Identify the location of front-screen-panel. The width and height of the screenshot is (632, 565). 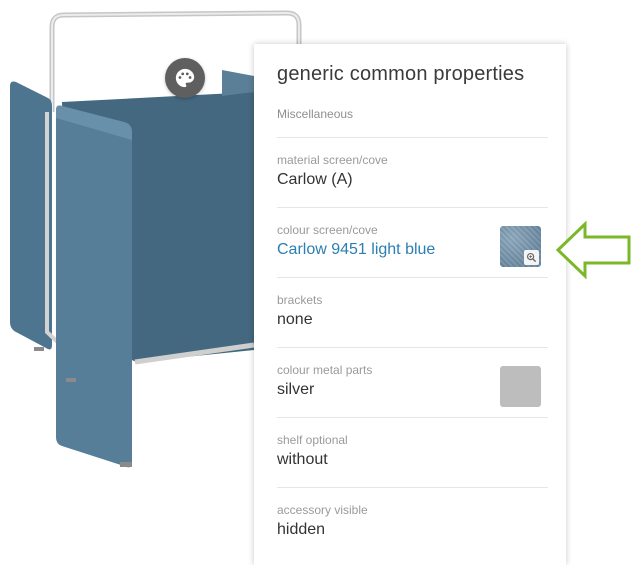
(94, 286).